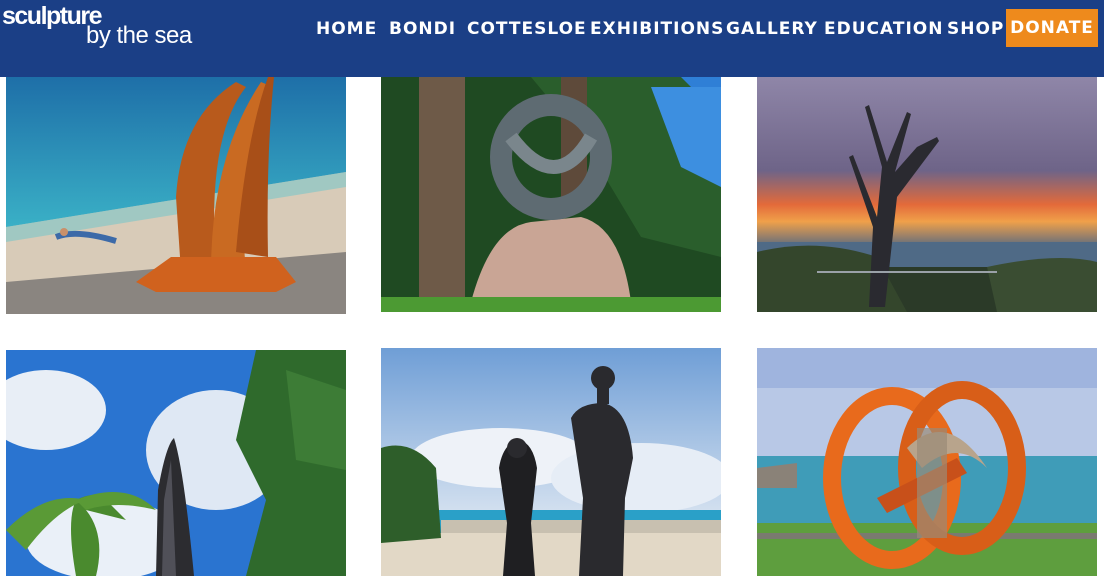 This screenshot has width=1104, height=576. Describe the element at coordinates (1052, 28) in the screenshot. I see `donate-button: DONATE` at that location.